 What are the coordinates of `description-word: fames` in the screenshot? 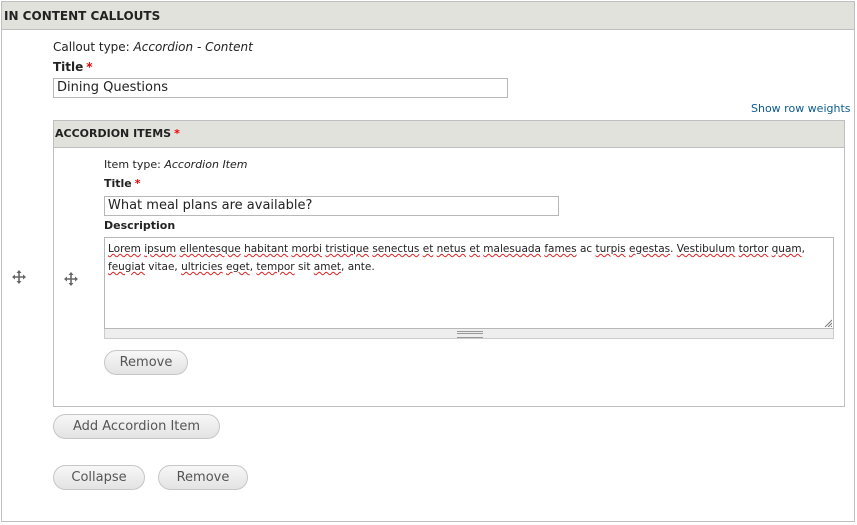 It's located at (560, 249).